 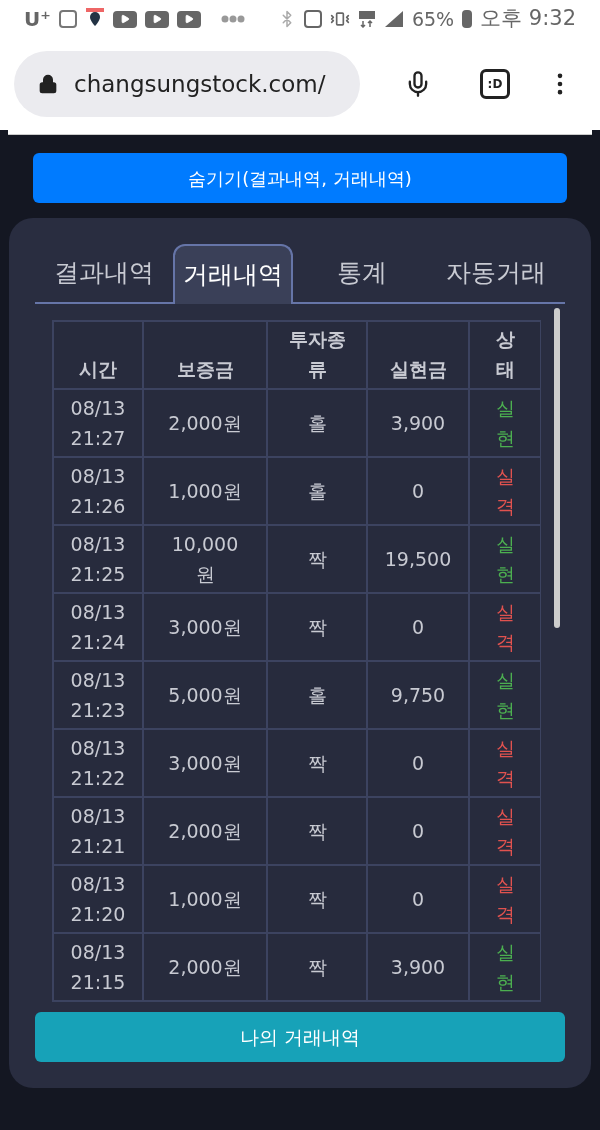 What do you see at coordinates (418, 559) in the screenshot?
I see `table-cell: 19,500` at bounding box center [418, 559].